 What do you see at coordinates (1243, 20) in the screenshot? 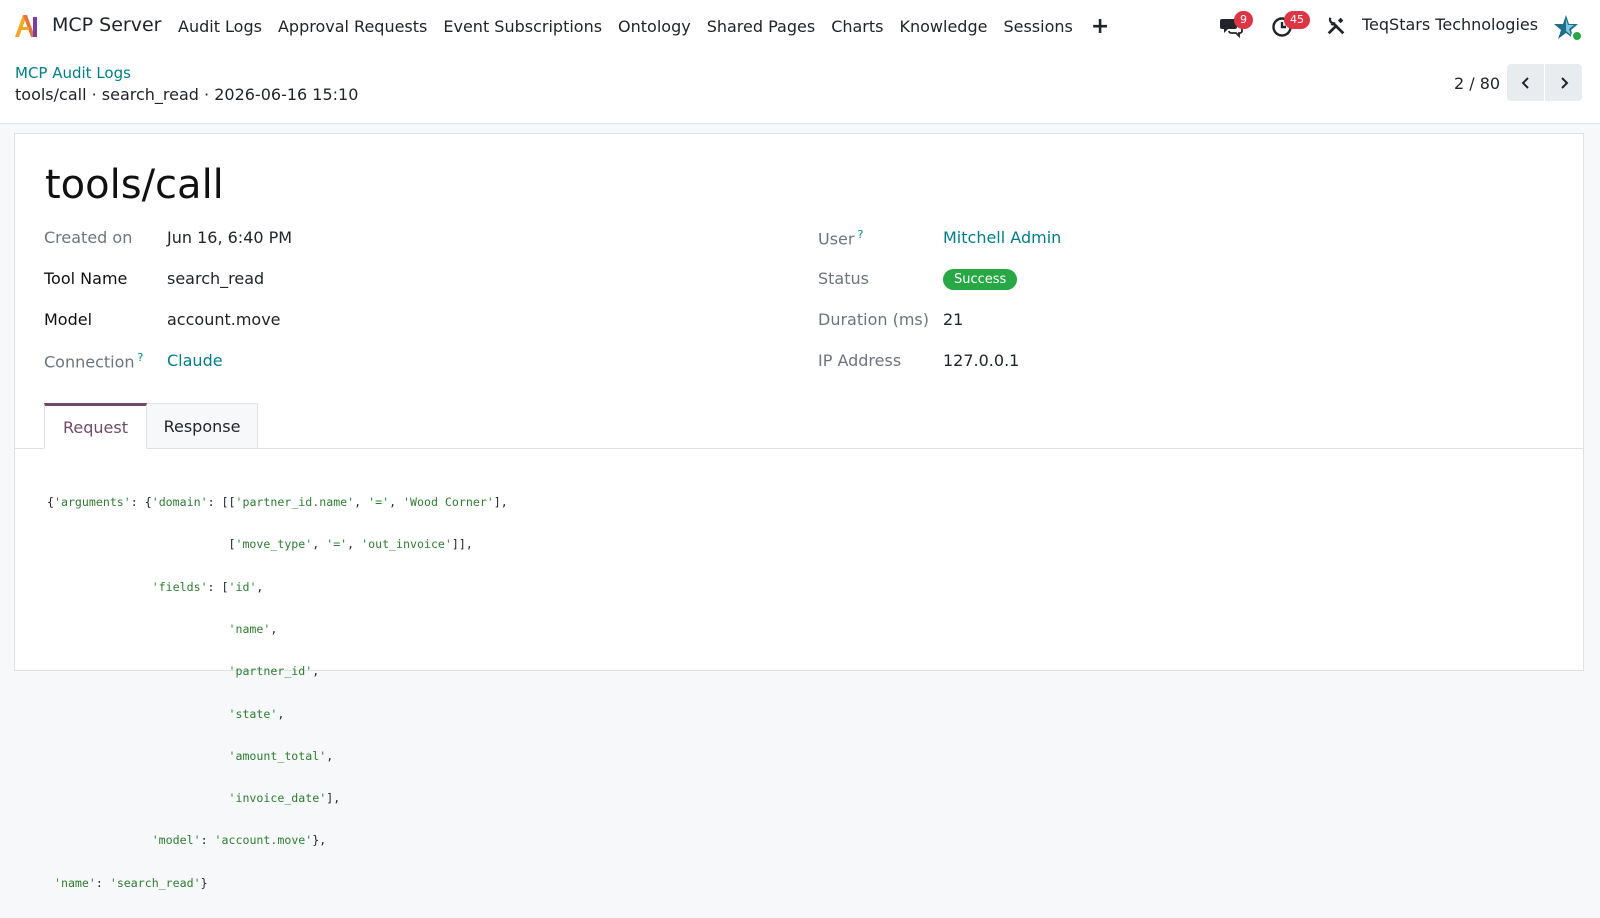
I see `messages-badge: 9` at bounding box center [1243, 20].